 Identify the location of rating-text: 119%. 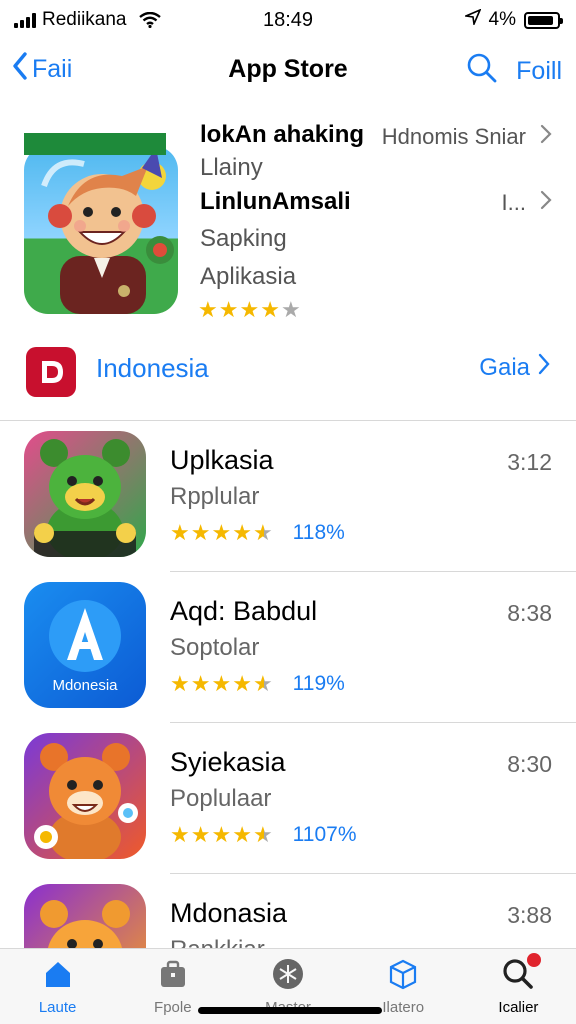
(318, 683).